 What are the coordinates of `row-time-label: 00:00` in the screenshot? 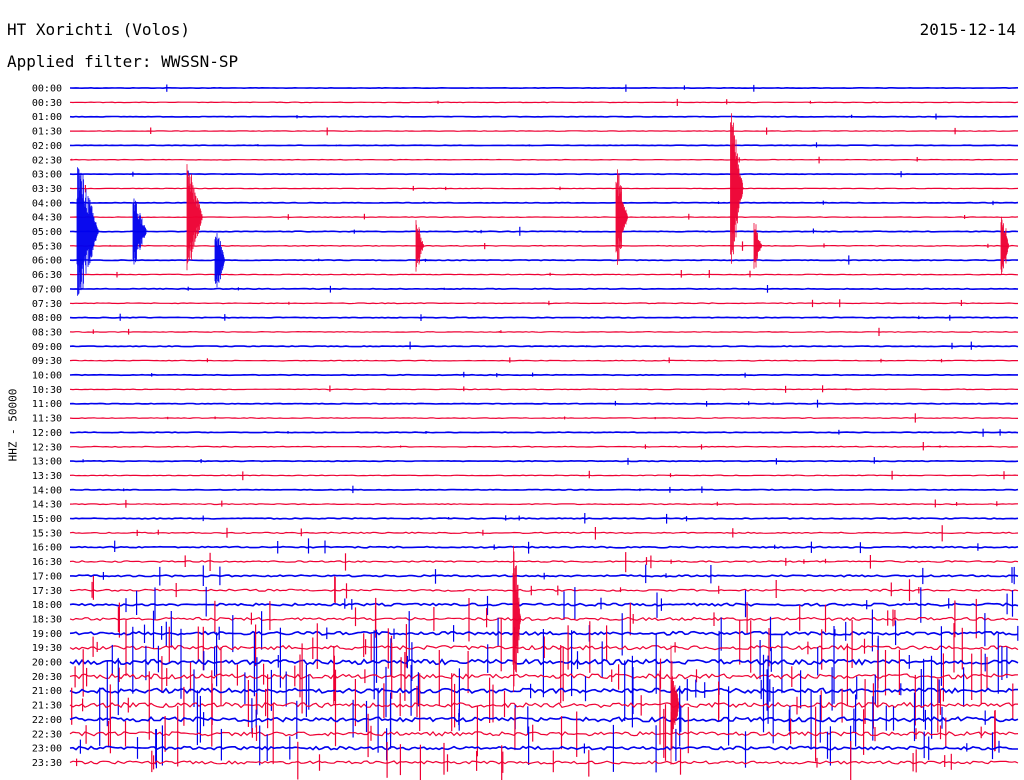 It's located at (47, 89).